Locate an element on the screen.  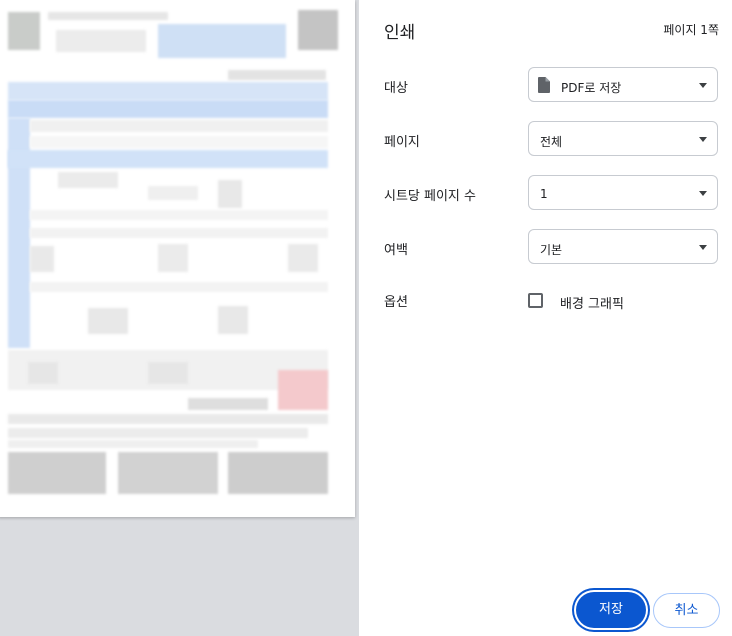
margins-row: 여백 기본 is located at coordinates (545, 249).